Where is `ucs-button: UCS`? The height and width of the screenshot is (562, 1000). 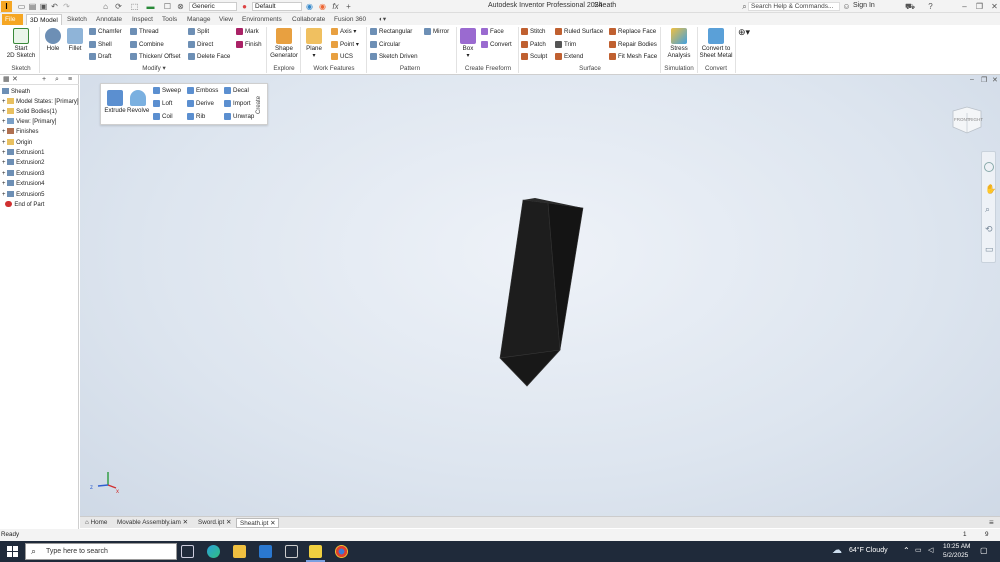
ucs-button: UCS is located at coordinates (342, 57).